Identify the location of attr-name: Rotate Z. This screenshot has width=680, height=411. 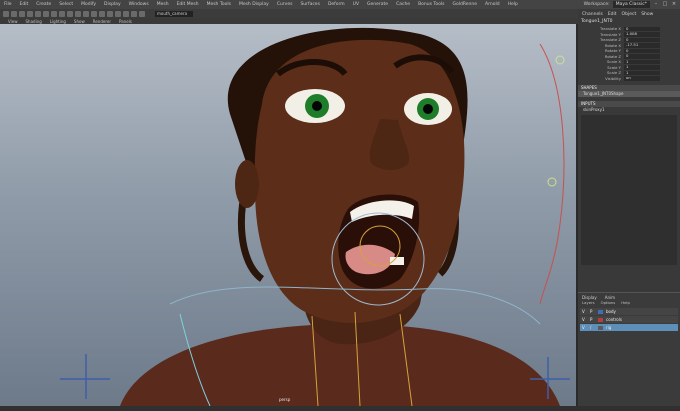
(612, 56).